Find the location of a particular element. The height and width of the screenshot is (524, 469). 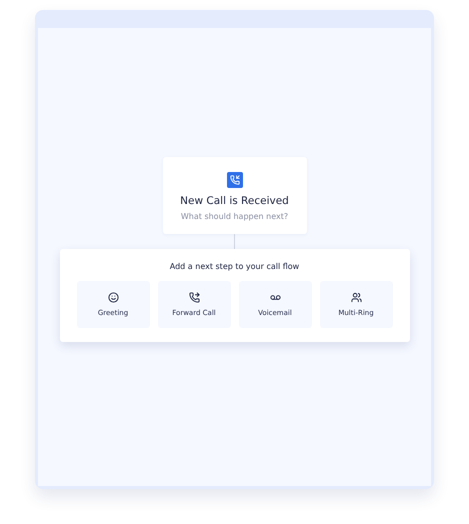

trigger-title: New Call is Received is located at coordinates (234, 201).